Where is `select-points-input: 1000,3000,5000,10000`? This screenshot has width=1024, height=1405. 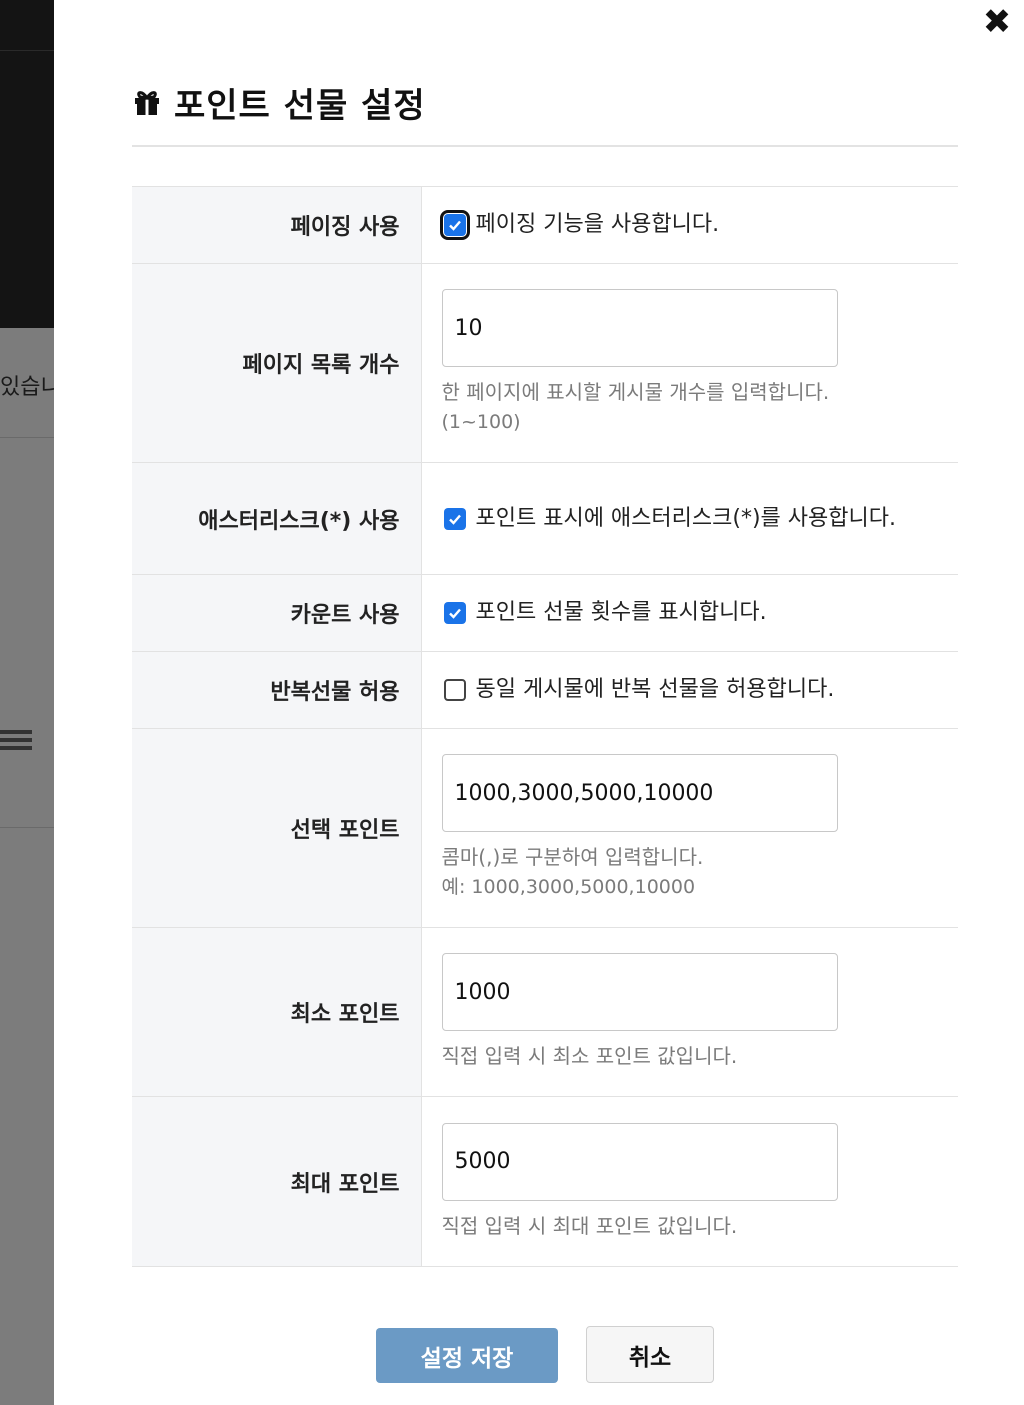 select-points-input: 1000,3000,5000,10000 is located at coordinates (639, 793).